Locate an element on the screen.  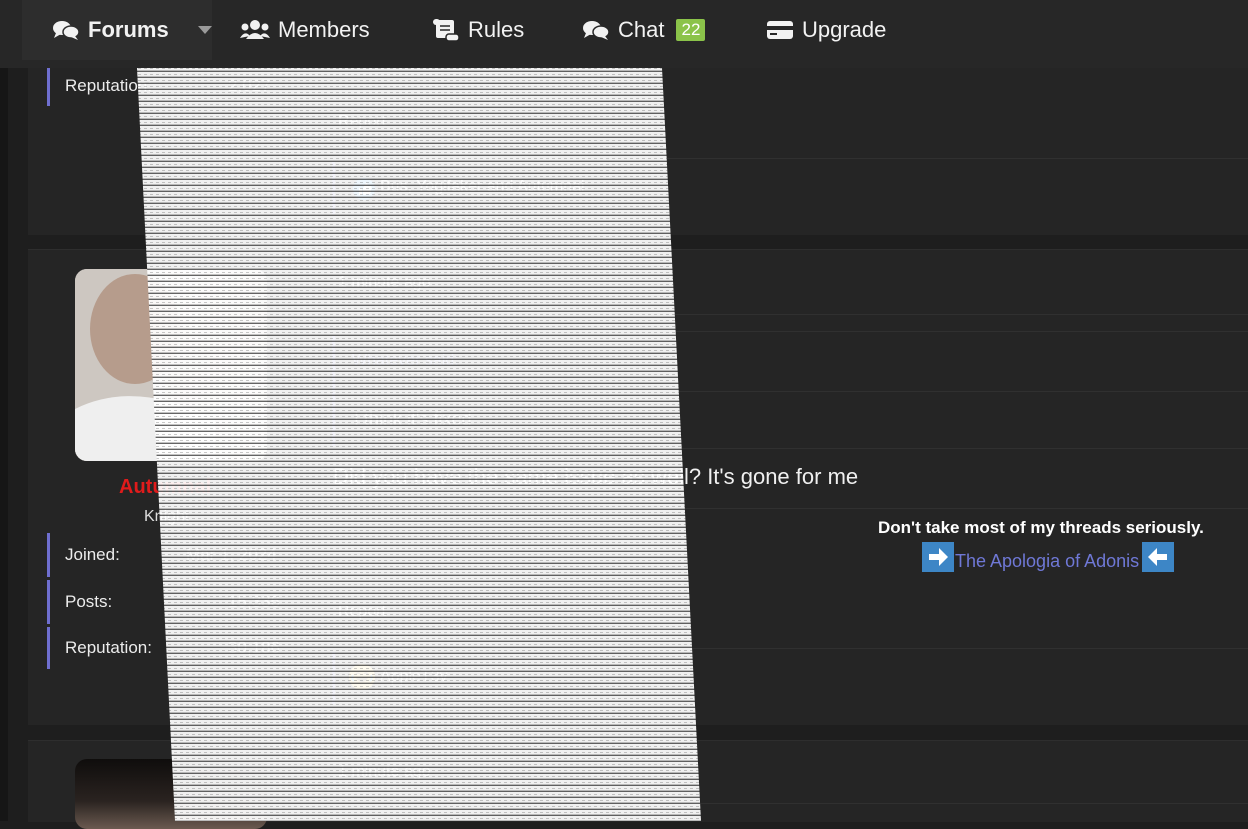
quote-author: Whatever said: is located at coordinates (405, 361).